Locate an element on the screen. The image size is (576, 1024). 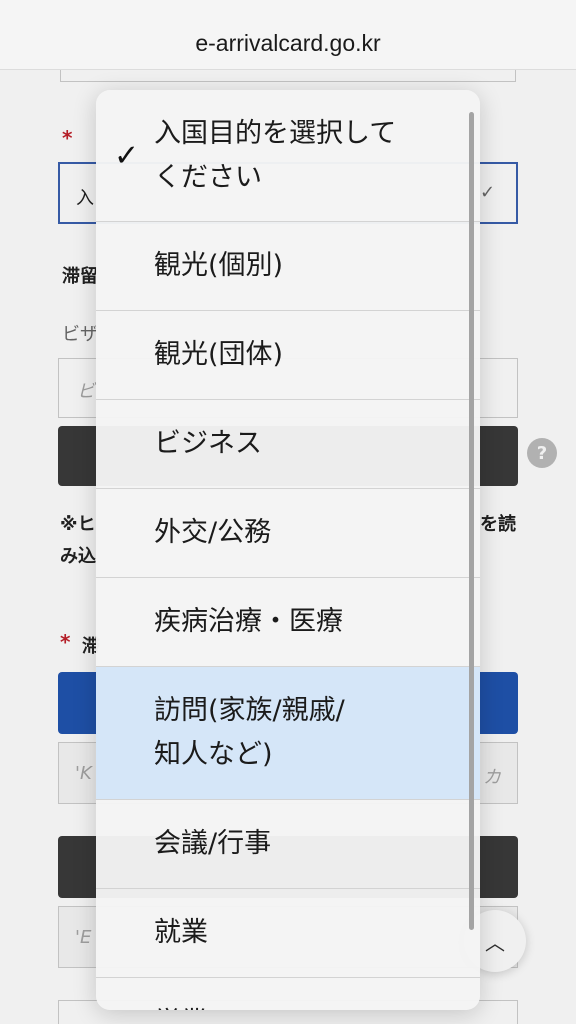
option-label: 訪問(家族/親戚/ is located at coordinates (249, 710).